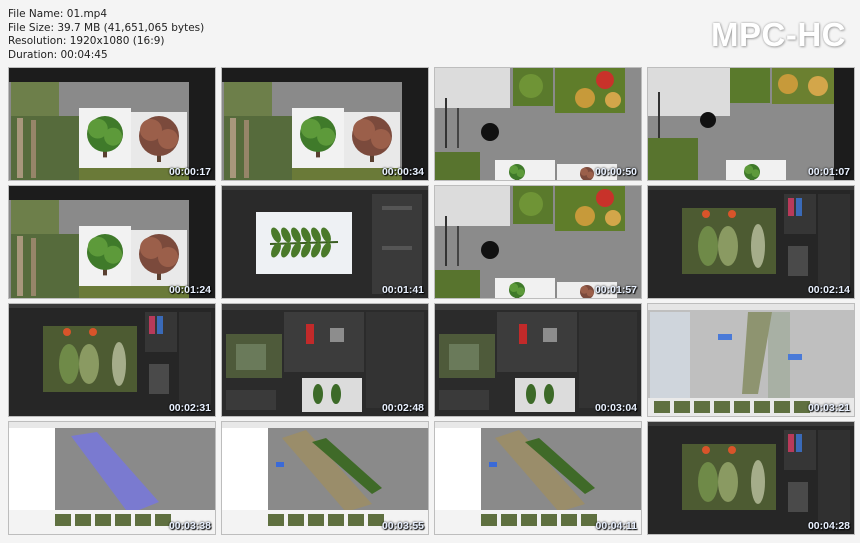 This screenshot has width=860, height=543. What do you see at coordinates (828, 408) in the screenshot?
I see `thumbnail-timestamp: 00:03:21` at bounding box center [828, 408].